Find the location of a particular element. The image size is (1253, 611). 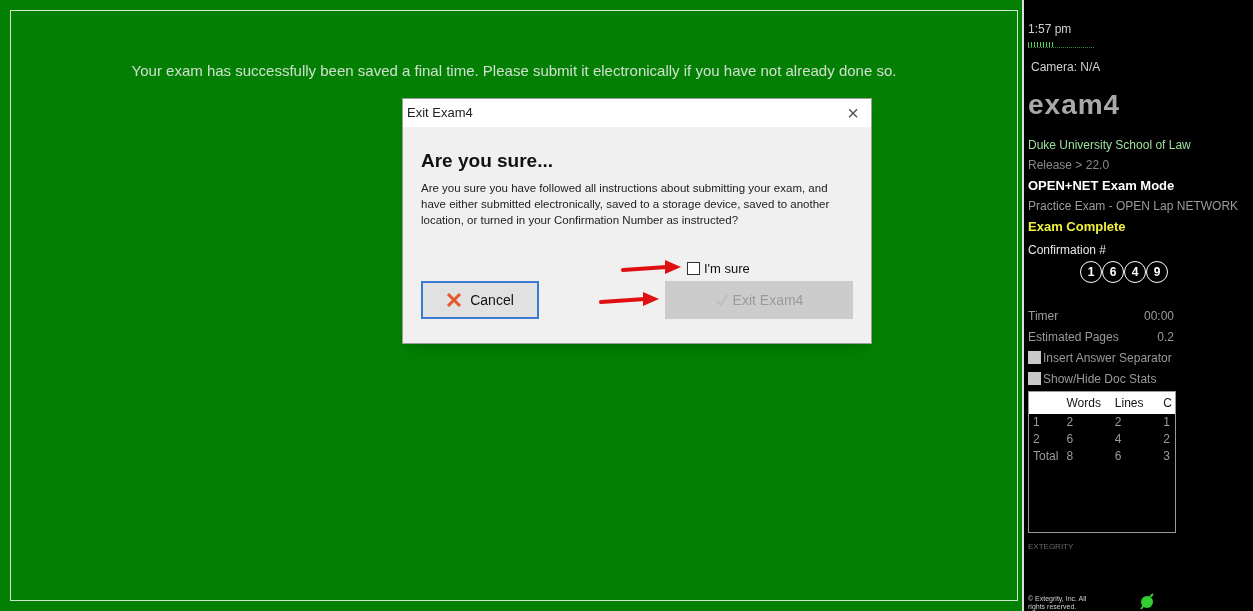

option-checkbox: Show/Hide Doc Stats is located at coordinates (1101, 378).